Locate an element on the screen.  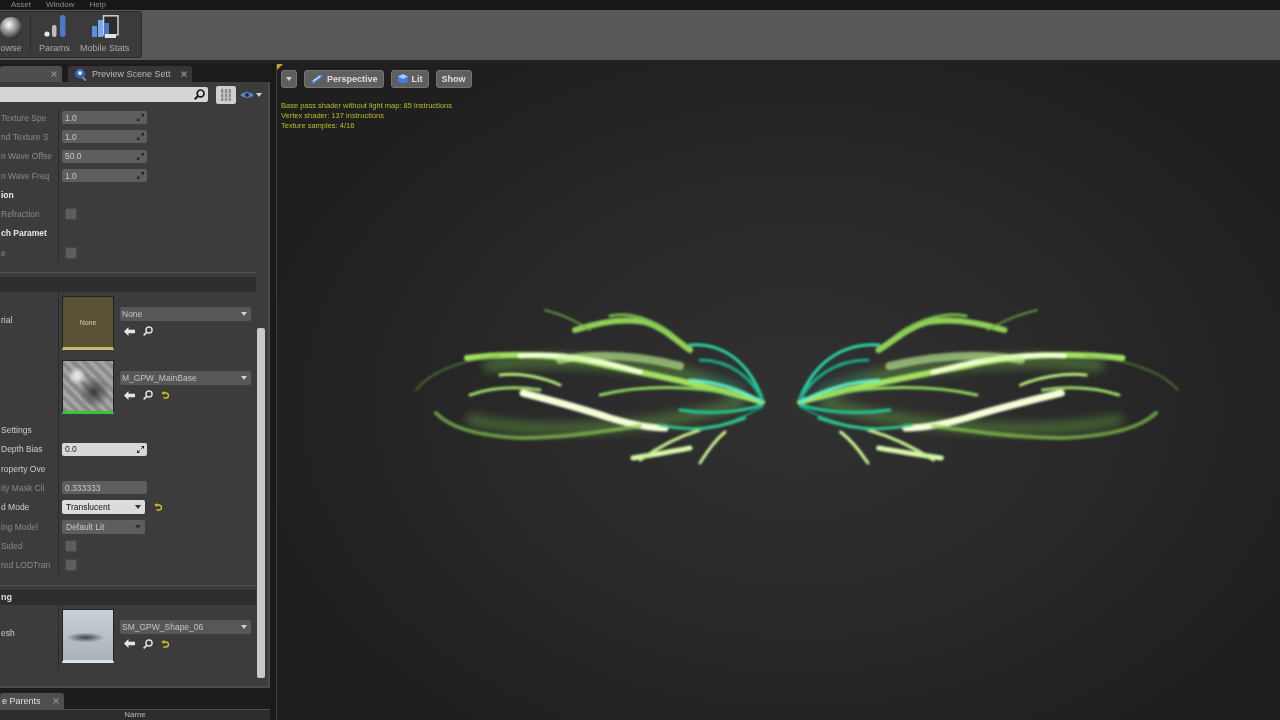
property-label: Depth Bias is located at coordinates (21, 449).